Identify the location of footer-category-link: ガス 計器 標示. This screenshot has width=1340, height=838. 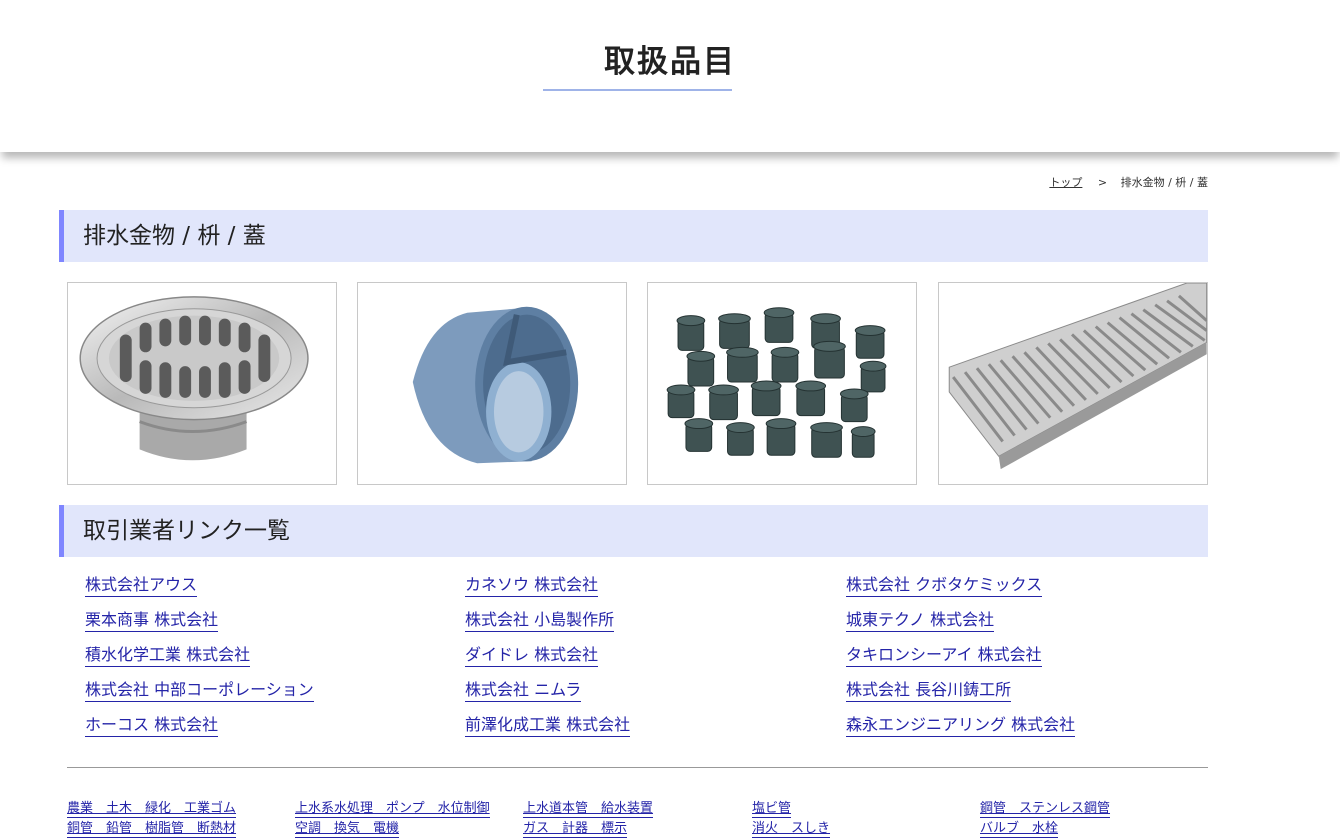
(575, 829).